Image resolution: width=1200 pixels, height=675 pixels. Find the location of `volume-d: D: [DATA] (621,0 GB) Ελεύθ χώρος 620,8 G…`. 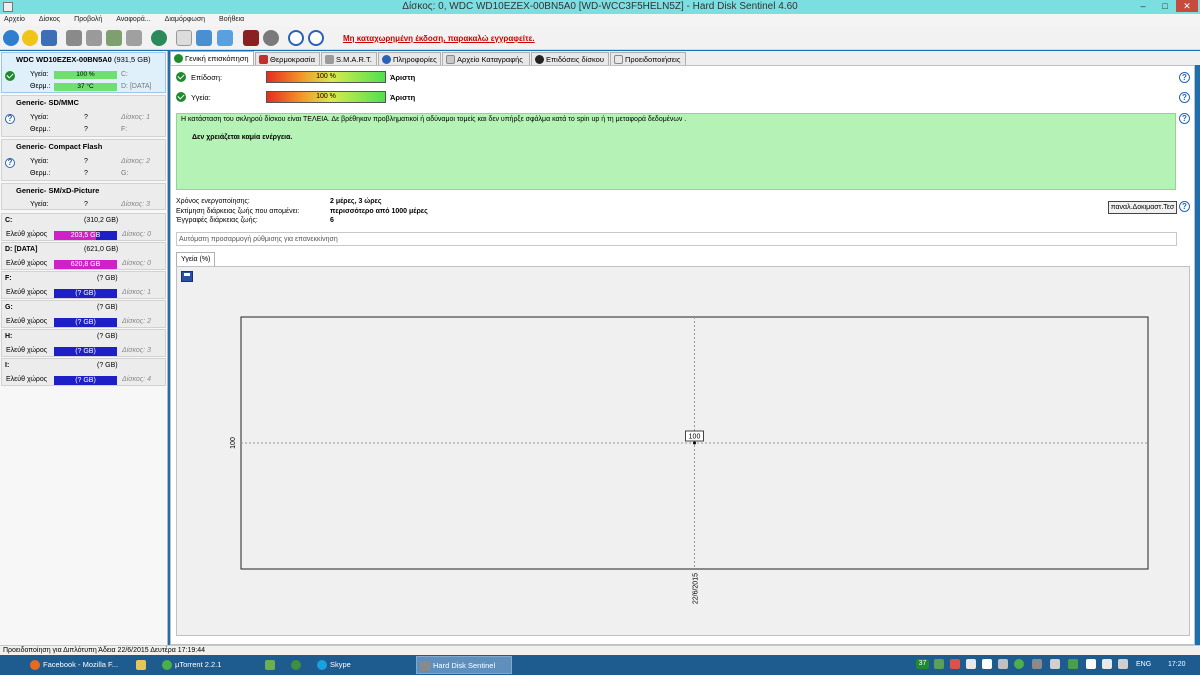

volume-d: D: [DATA] (621,0 GB) Ελεύθ χώρος 620,8 G… is located at coordinates (83, 256).